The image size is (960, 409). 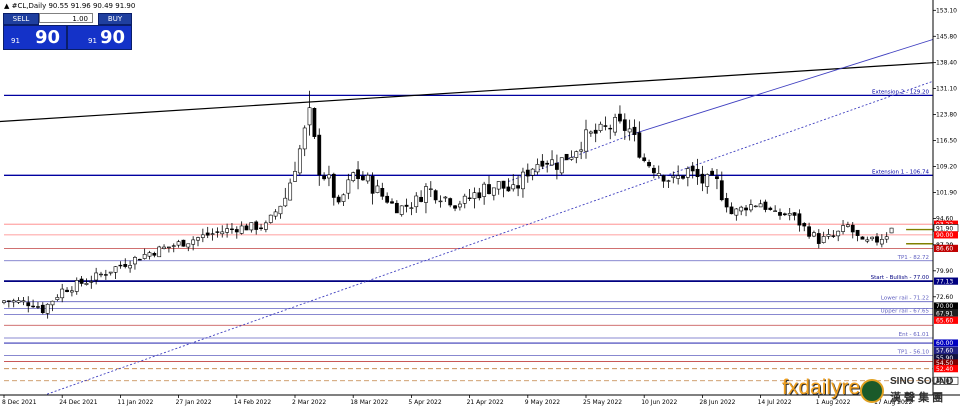 I want to click on sell-button: SELL, so click(x=21, y=19).